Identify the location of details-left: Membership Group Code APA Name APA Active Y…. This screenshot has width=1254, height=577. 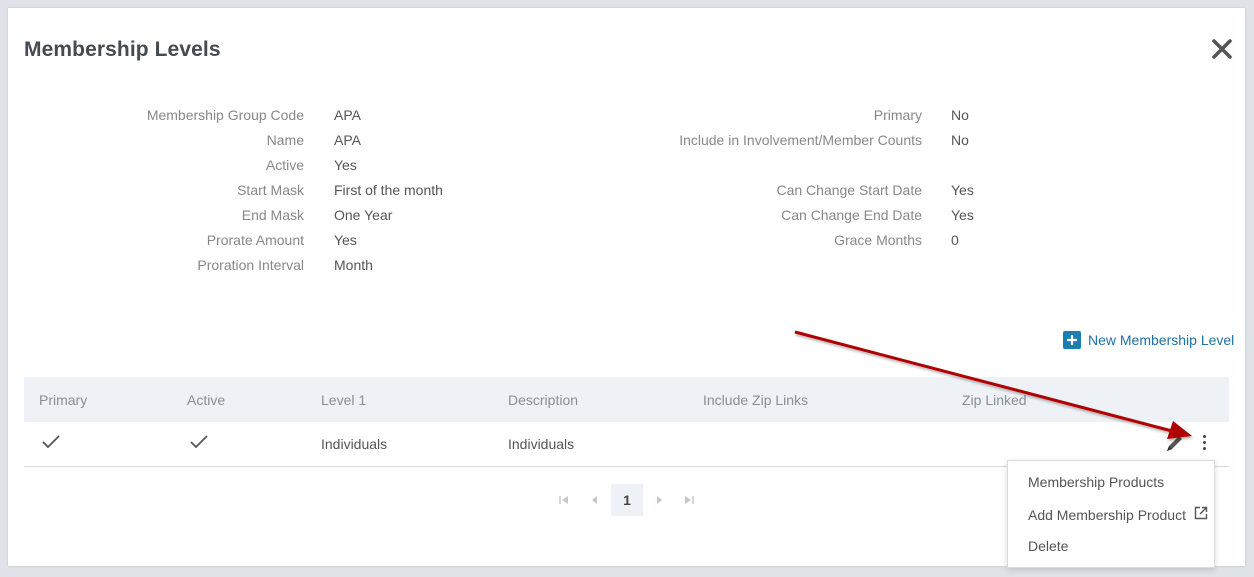
(225, 194).